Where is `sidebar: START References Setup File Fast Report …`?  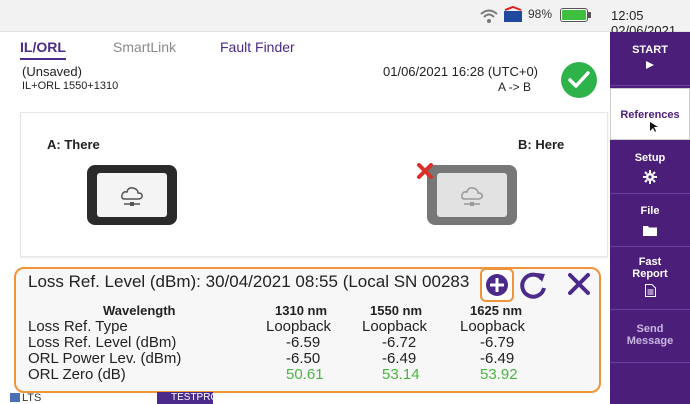
sidebar: START References Setup File Fast Report … is located at coordinates (650, 218).